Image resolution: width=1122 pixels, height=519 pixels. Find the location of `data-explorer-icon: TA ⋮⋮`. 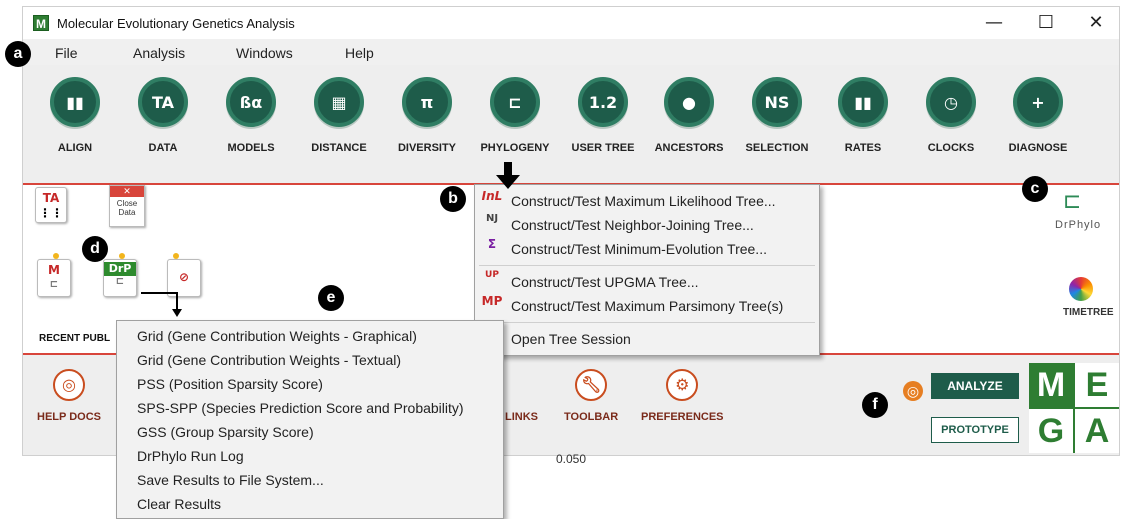

data-explorer-icon: TA ⋮⋮ is located at coordinates (51, 205).